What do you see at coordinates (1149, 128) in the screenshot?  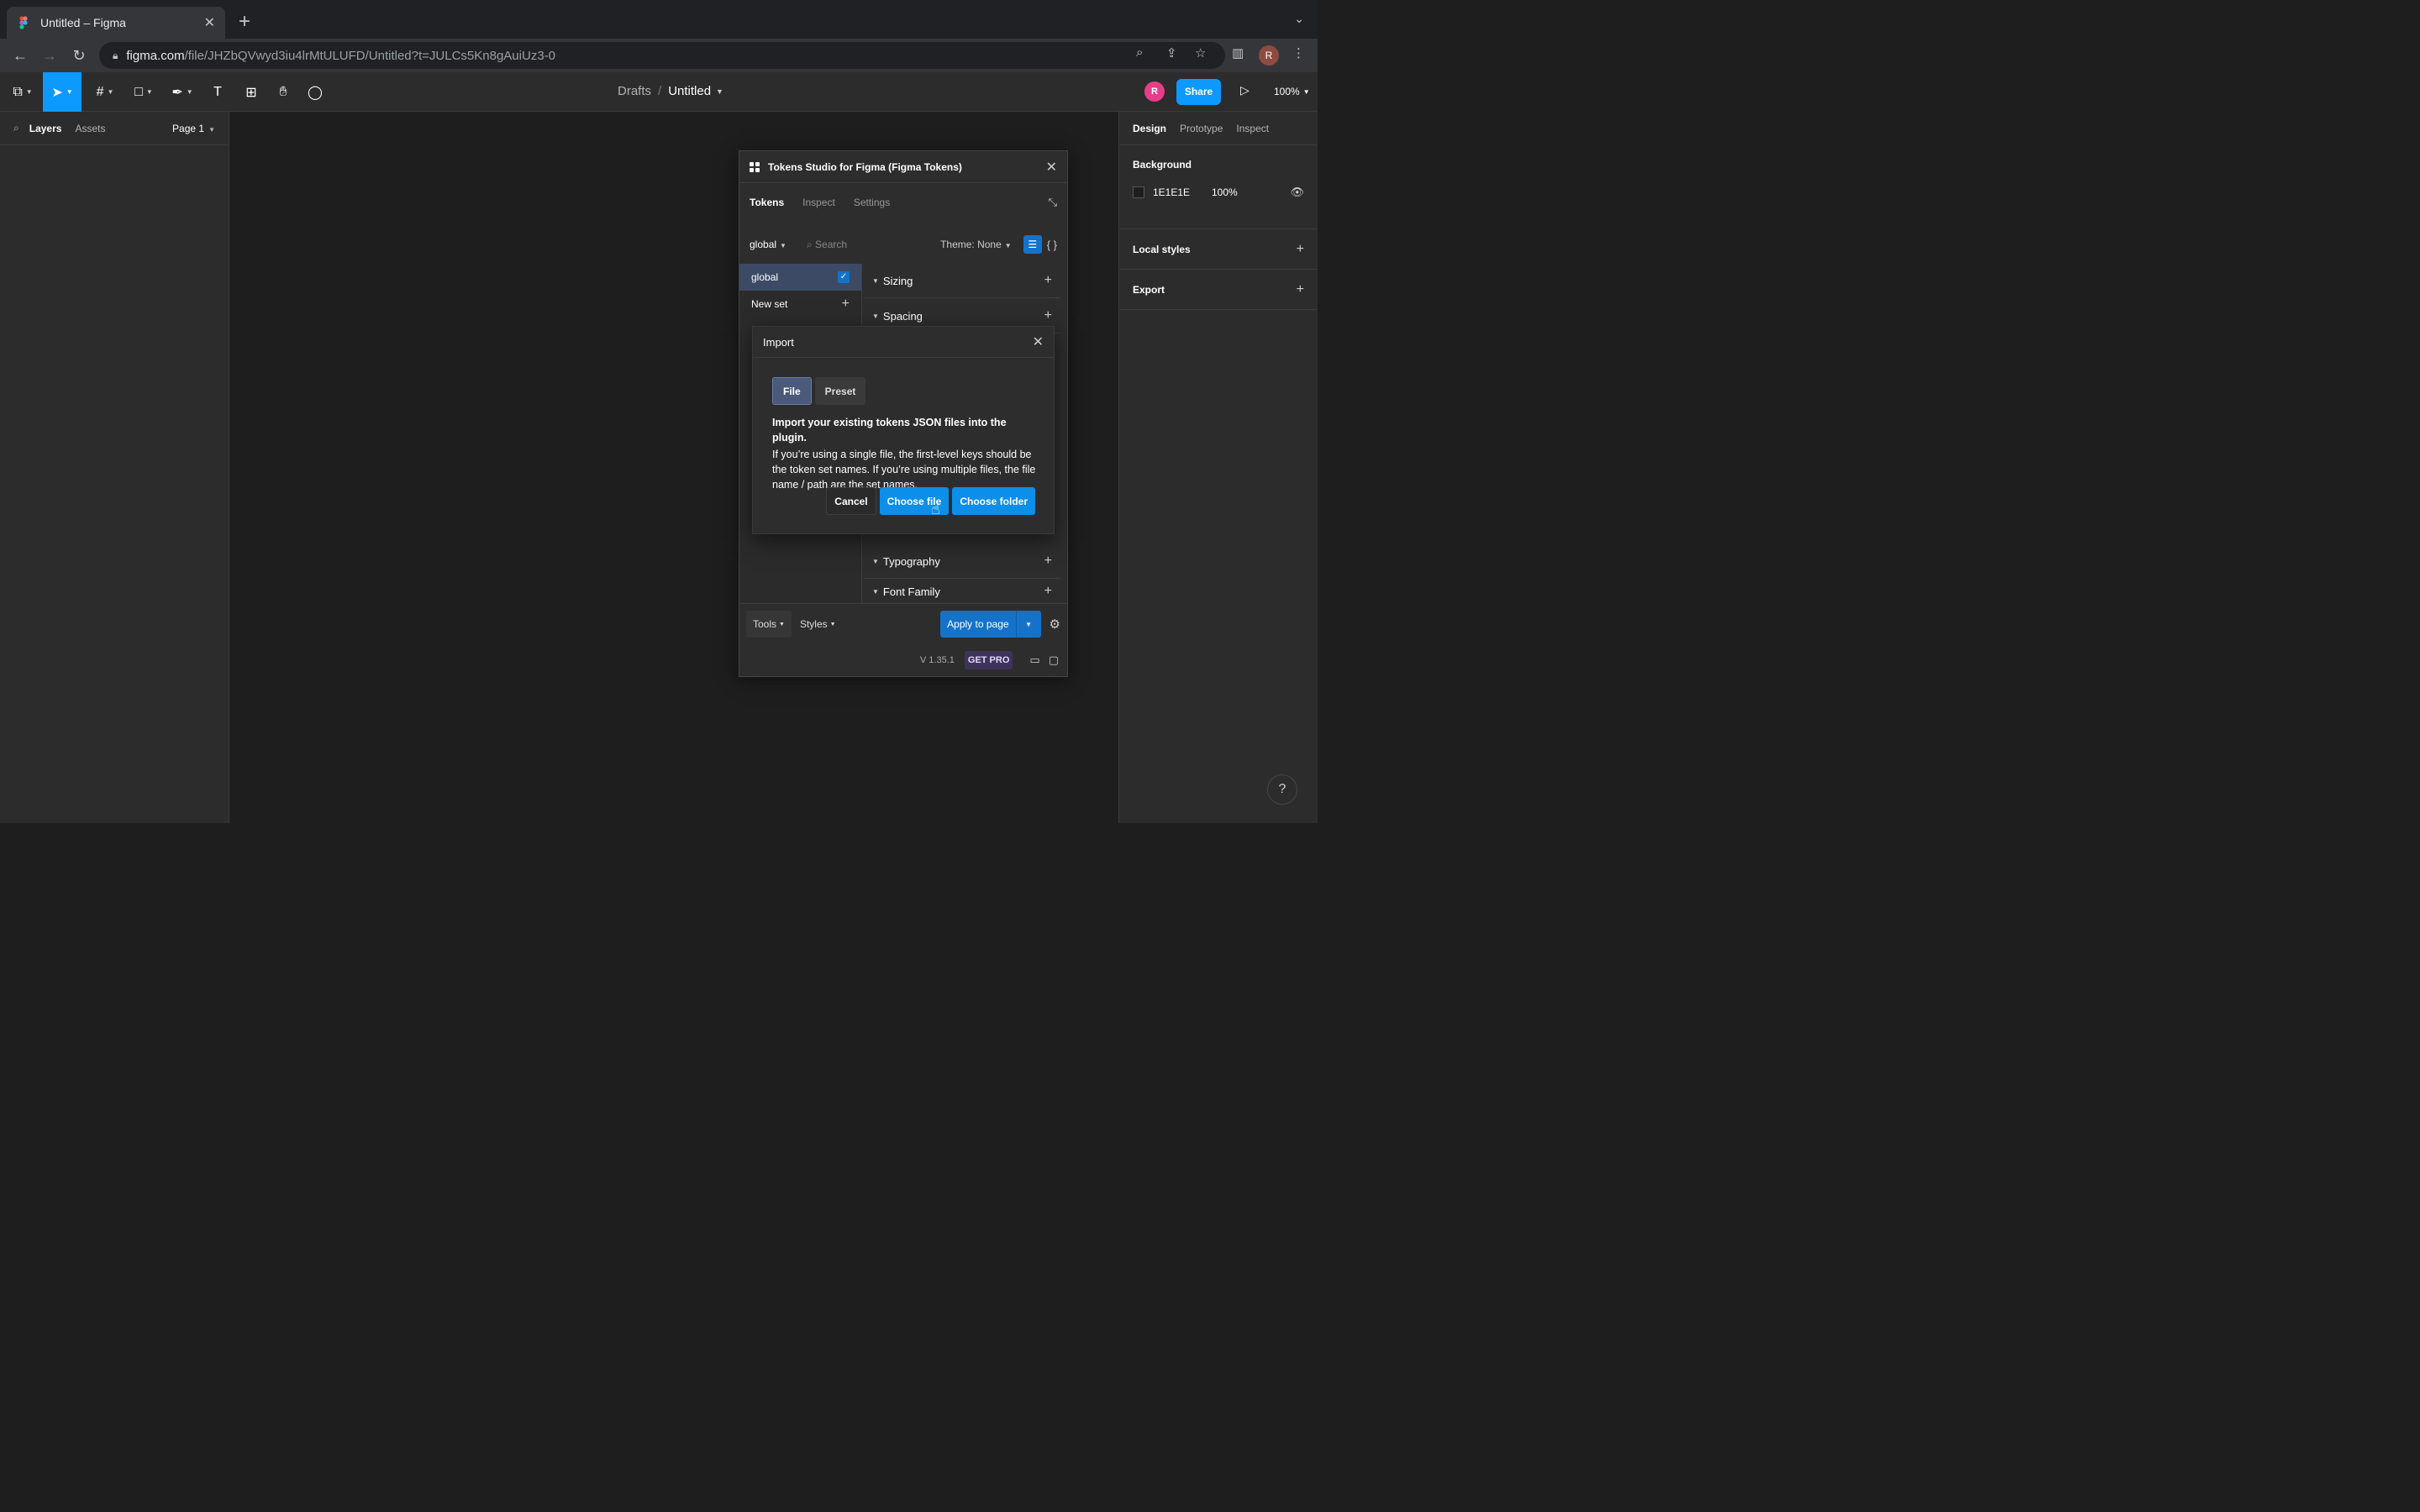 I see `tab-design: Design` at bounding box center [1149, 128].